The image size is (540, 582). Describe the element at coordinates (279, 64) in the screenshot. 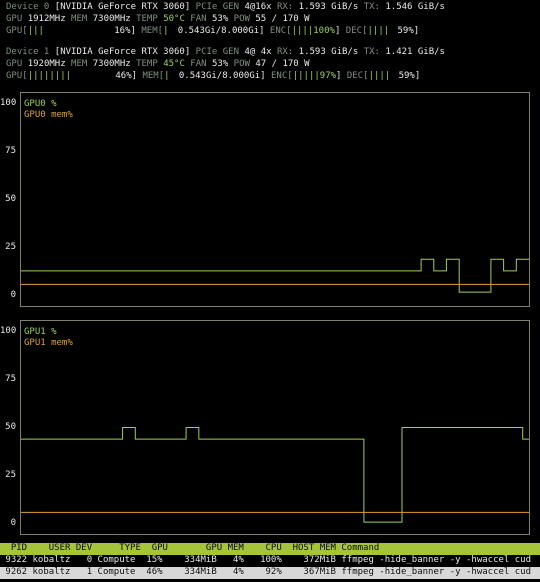

I see `pow-value: 47 / 170 W` at that location.